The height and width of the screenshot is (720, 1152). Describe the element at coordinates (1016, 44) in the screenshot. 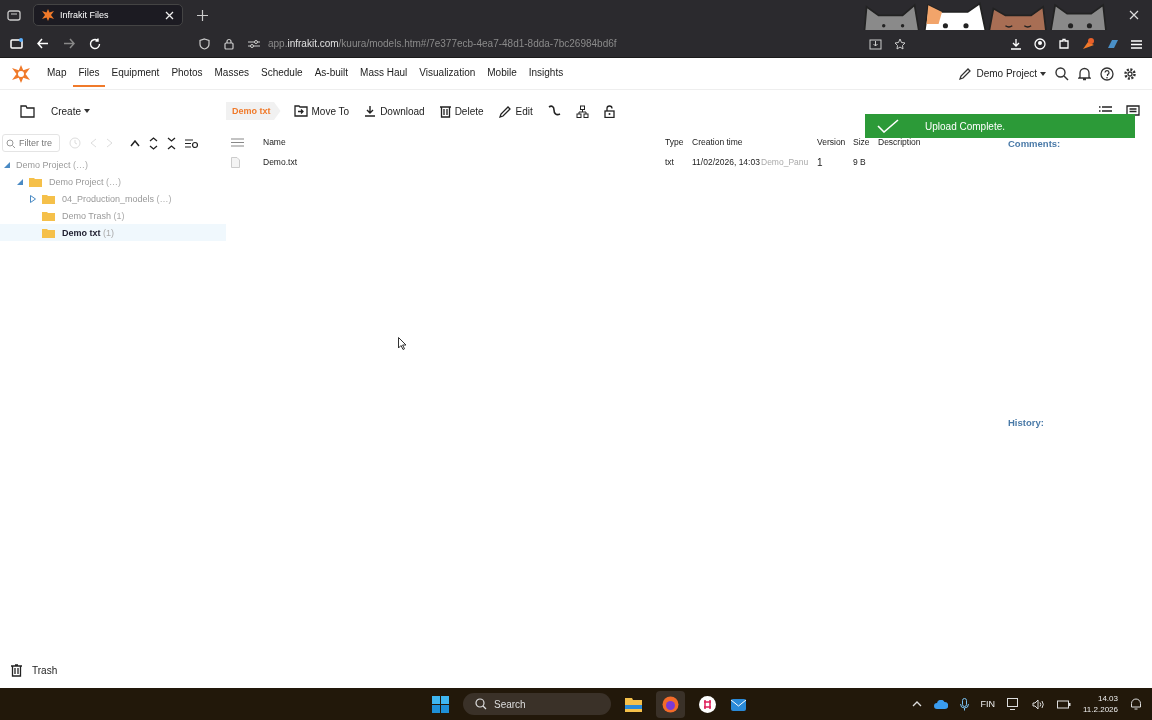

I see `download-icon` at that location.